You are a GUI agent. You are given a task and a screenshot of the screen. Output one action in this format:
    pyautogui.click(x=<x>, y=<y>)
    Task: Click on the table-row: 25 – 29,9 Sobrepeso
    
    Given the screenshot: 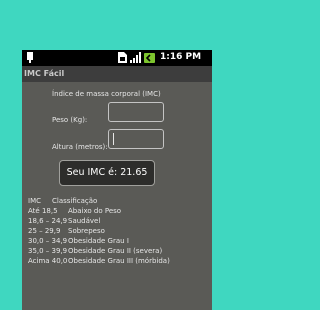 What is the action you would take?
    pyautogui.click(x=120, y=232)
    